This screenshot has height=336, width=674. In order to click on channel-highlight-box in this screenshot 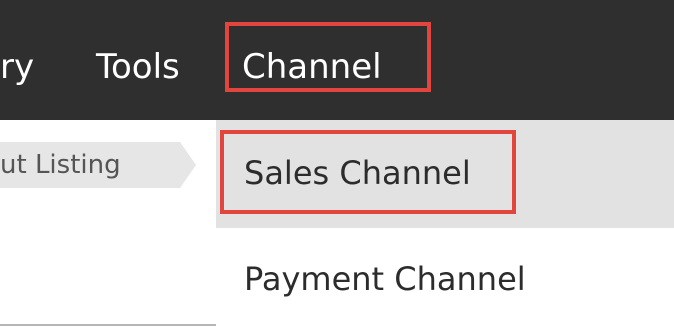, I will do `click(328, 57)`.